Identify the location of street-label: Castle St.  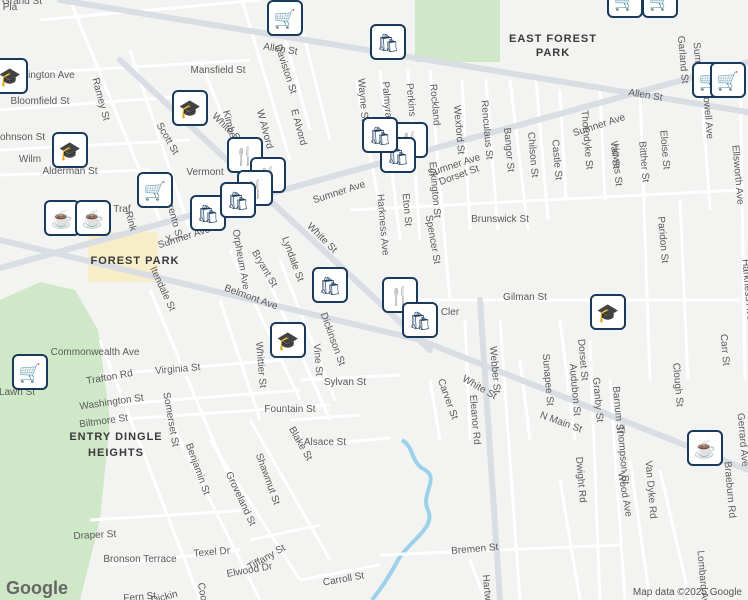
(556, 160).